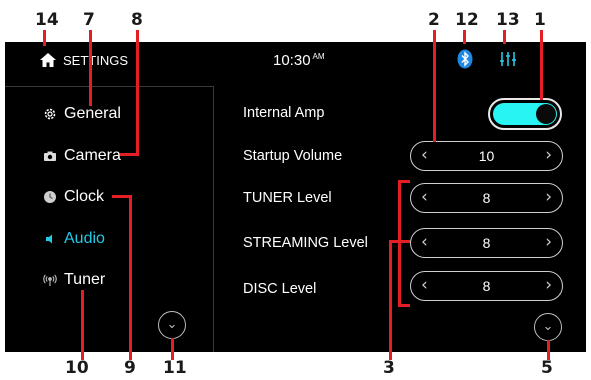 This screenshot has width=591, height=380. What do you see at coordinates (175, 368) in the screenshot?
I see `callout-11: 11` at bounding box center [175, 368].